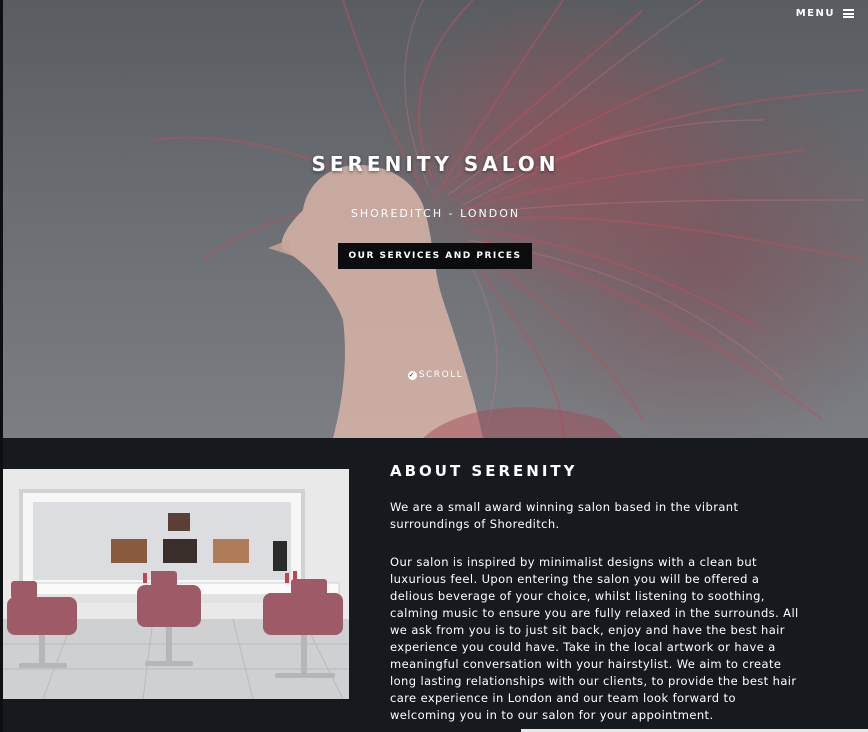  I want to click on hero-subtitle: SHOREDITCH - LONDON, so click(435, 213).